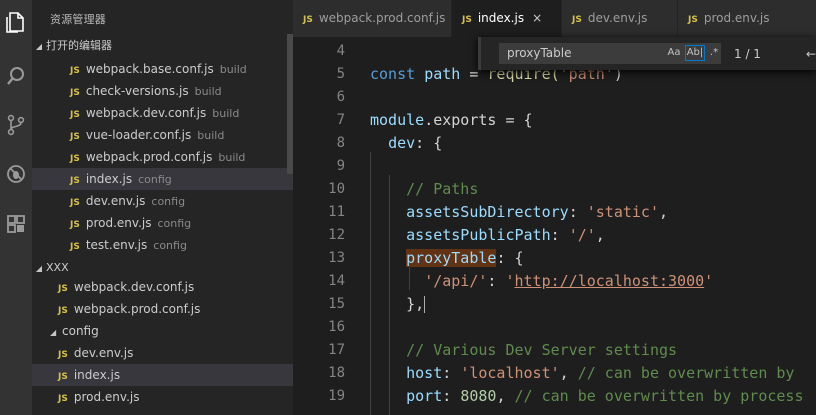  I want to click on file-tree-item: JS webpack.dev.conf.js, so click(162, 287).